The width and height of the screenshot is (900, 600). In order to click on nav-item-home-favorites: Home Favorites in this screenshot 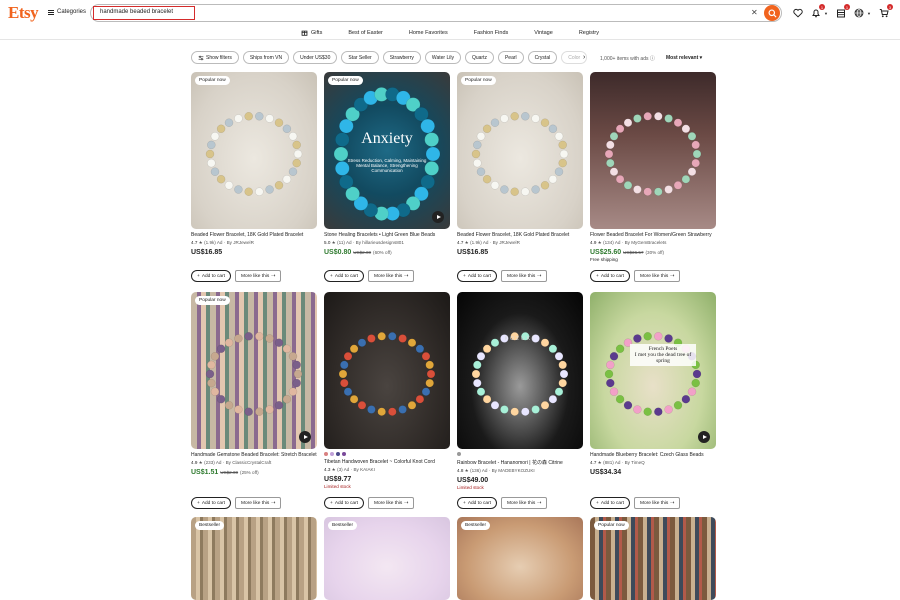, I will do `click(428, 32)`.